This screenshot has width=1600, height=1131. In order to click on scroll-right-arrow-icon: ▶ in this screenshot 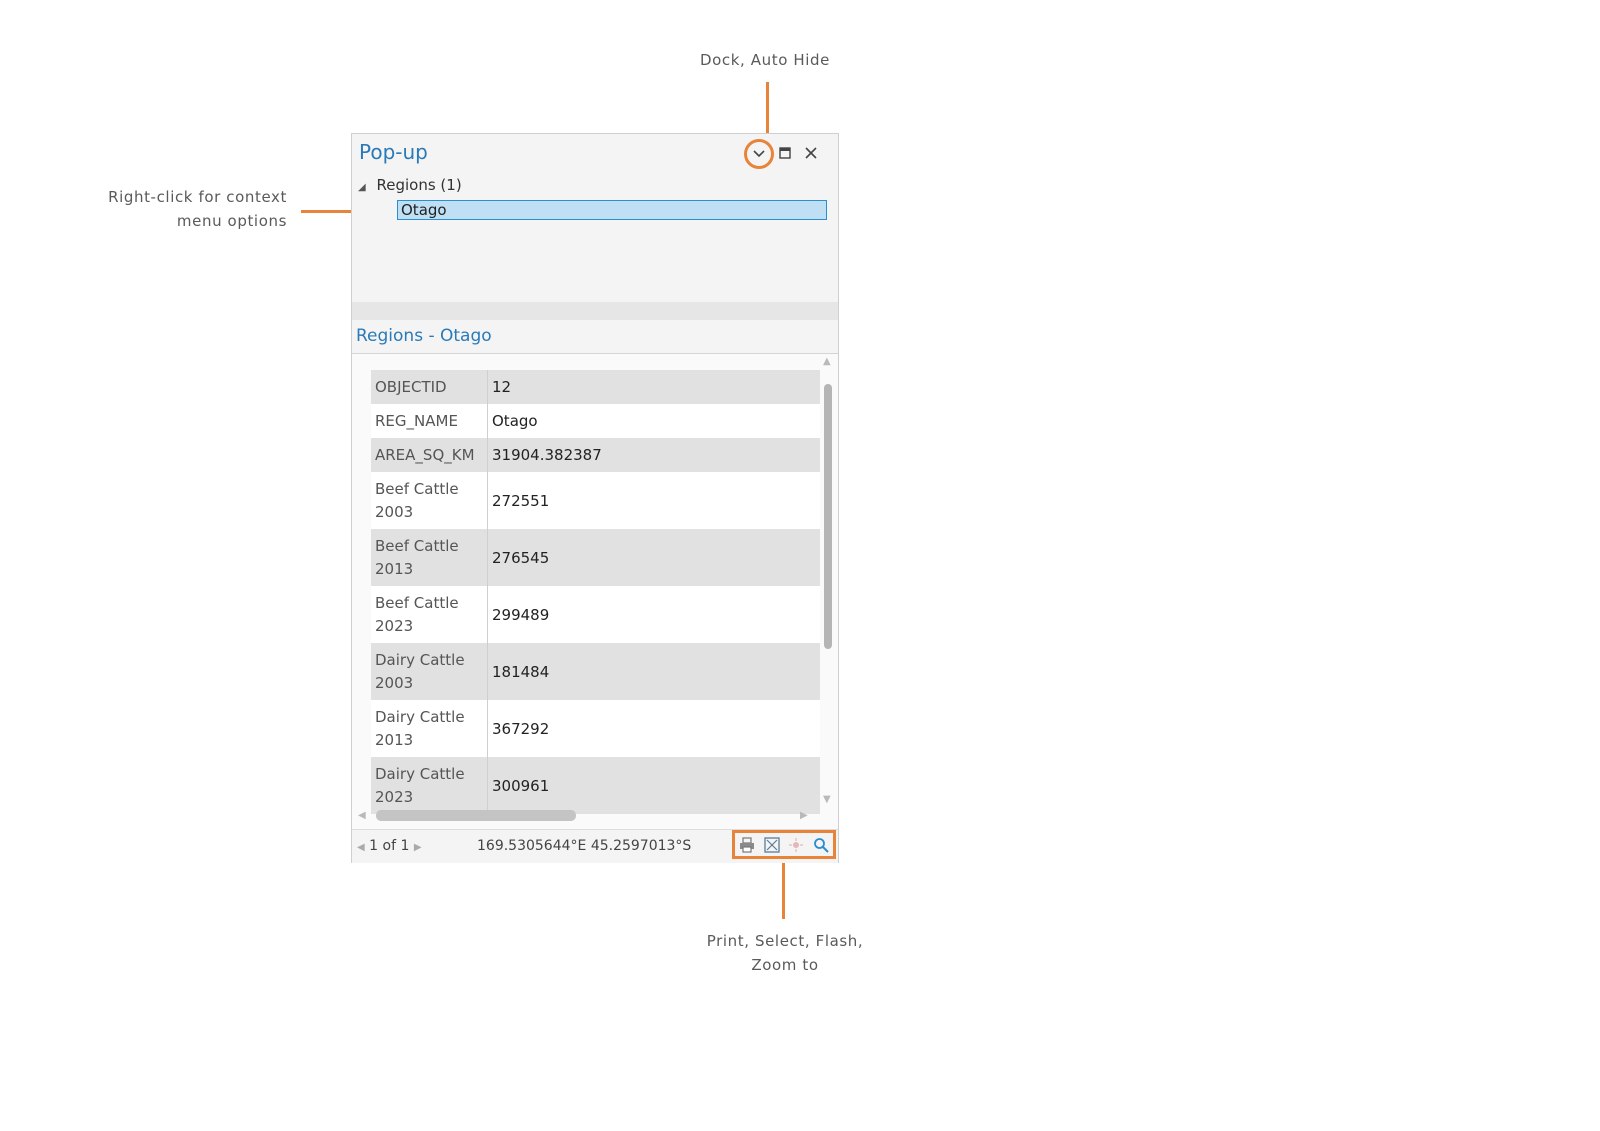, I will do `click(804, 815)`.